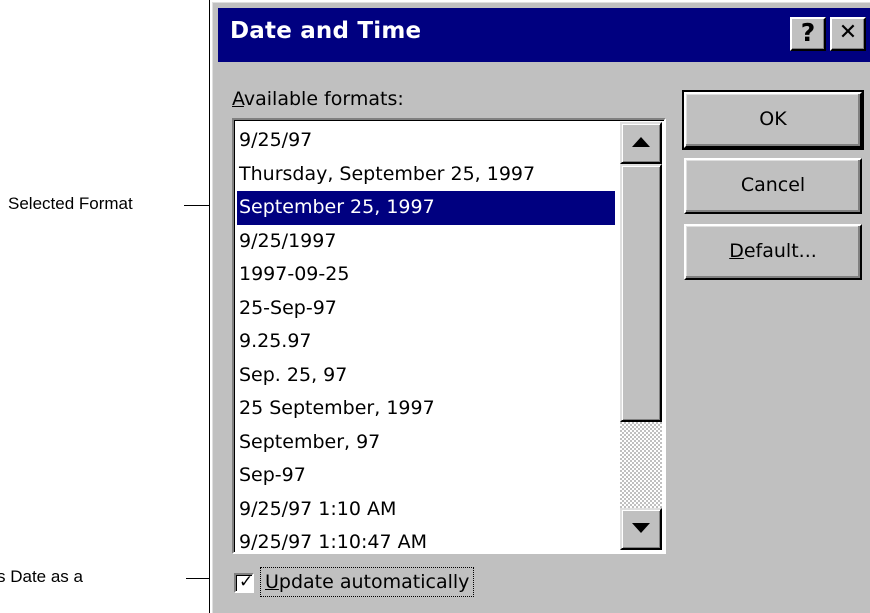 The height and width of the screenshot is (613, 870). I want to click on update-automatically-label: Update automatically, so click(367, 582).